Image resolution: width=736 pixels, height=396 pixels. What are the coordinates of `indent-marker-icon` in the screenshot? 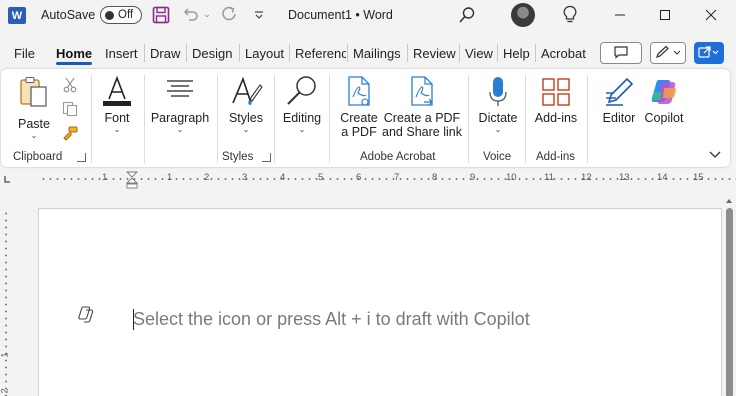 It's located at (132, 180).